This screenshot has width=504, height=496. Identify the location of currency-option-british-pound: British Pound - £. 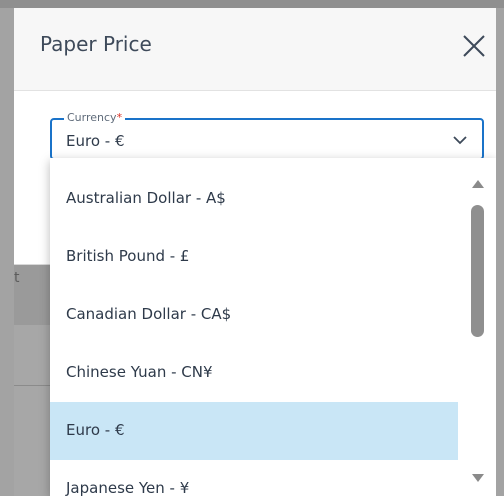
(254, 257).